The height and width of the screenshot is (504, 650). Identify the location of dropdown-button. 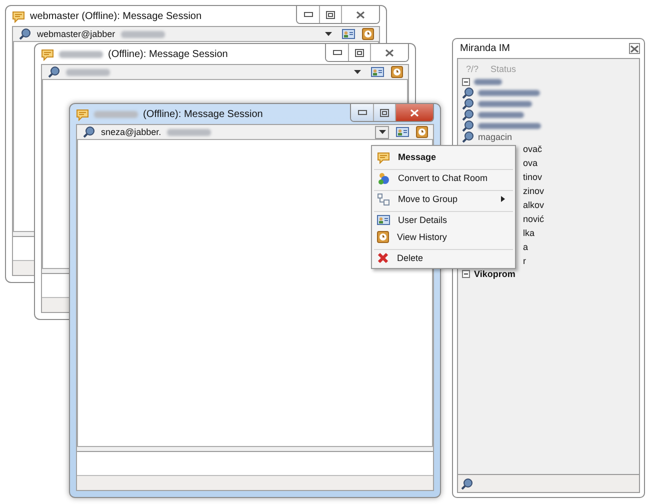
(382, 132).